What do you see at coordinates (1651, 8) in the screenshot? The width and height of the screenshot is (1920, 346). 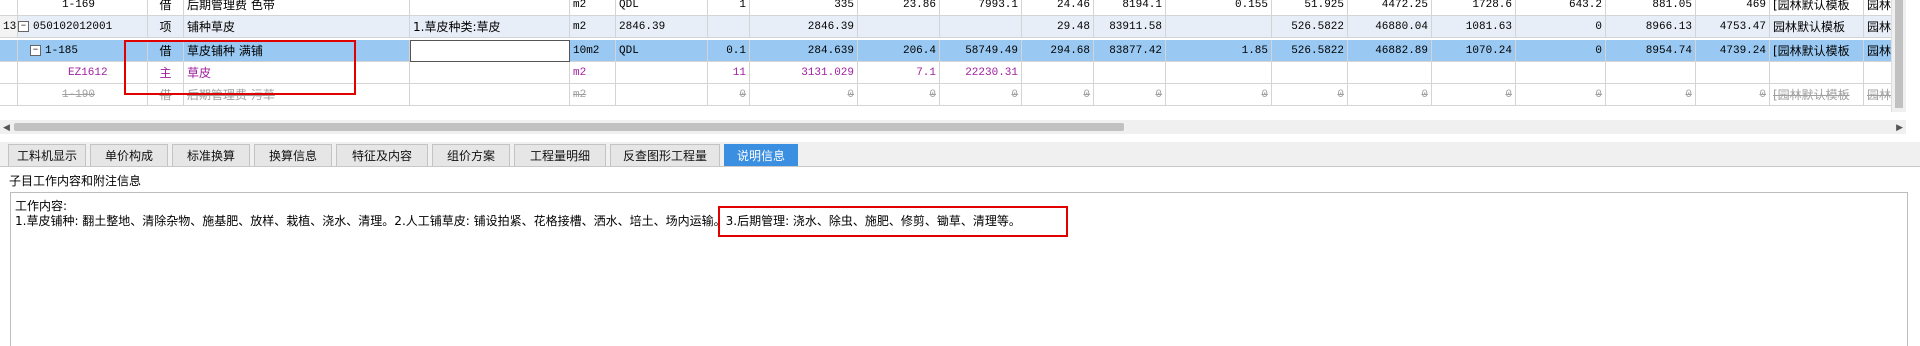 I see `cell-c8: 881.05` at bounding box center [1651, 8].